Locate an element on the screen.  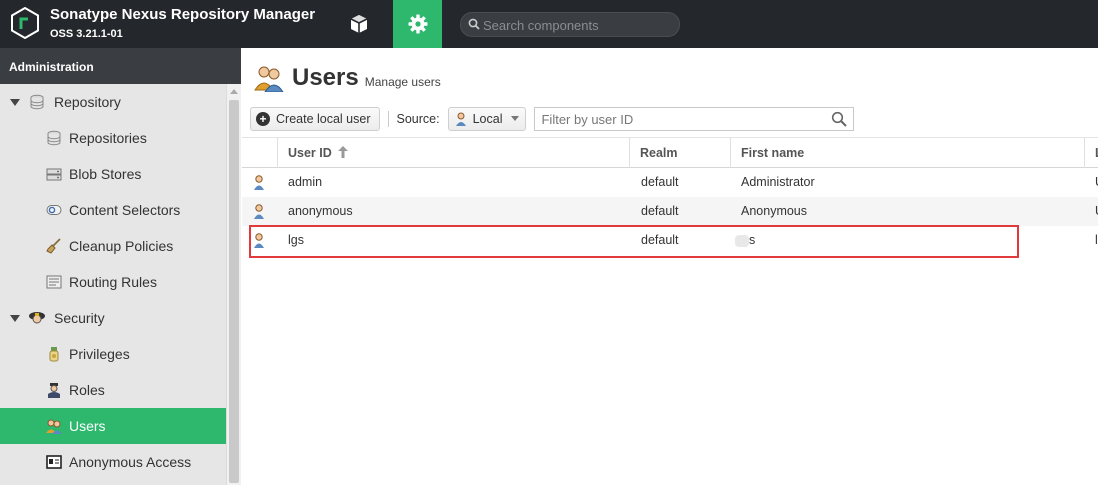
sidebar-item-label: Cleanup Policies is located at coordinates (121, 246).